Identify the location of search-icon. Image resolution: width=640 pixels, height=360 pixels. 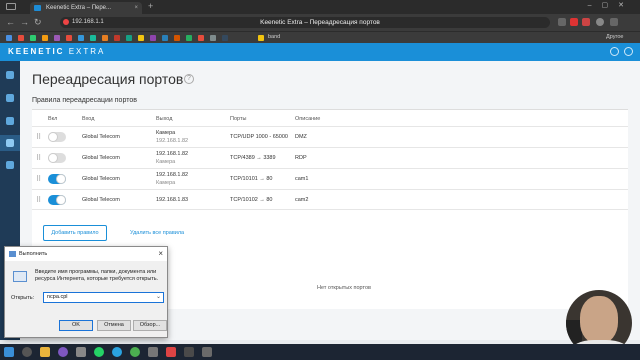
(27, 352).